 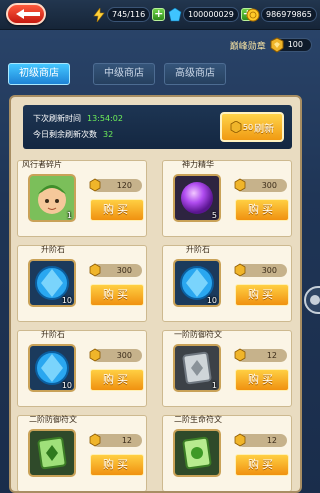 I want to click on medal-balance: 巅峰勋章 100, so click(x=271, y=45).